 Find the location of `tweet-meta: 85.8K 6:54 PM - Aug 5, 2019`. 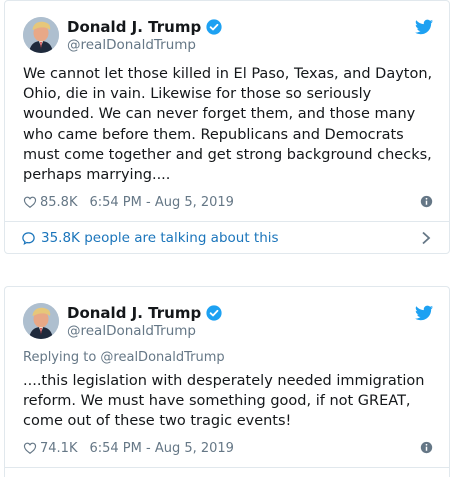

tweet-meta: 85.8K 6:54 PM - Aug 5, 2019 is located at coordinates (228, 202).